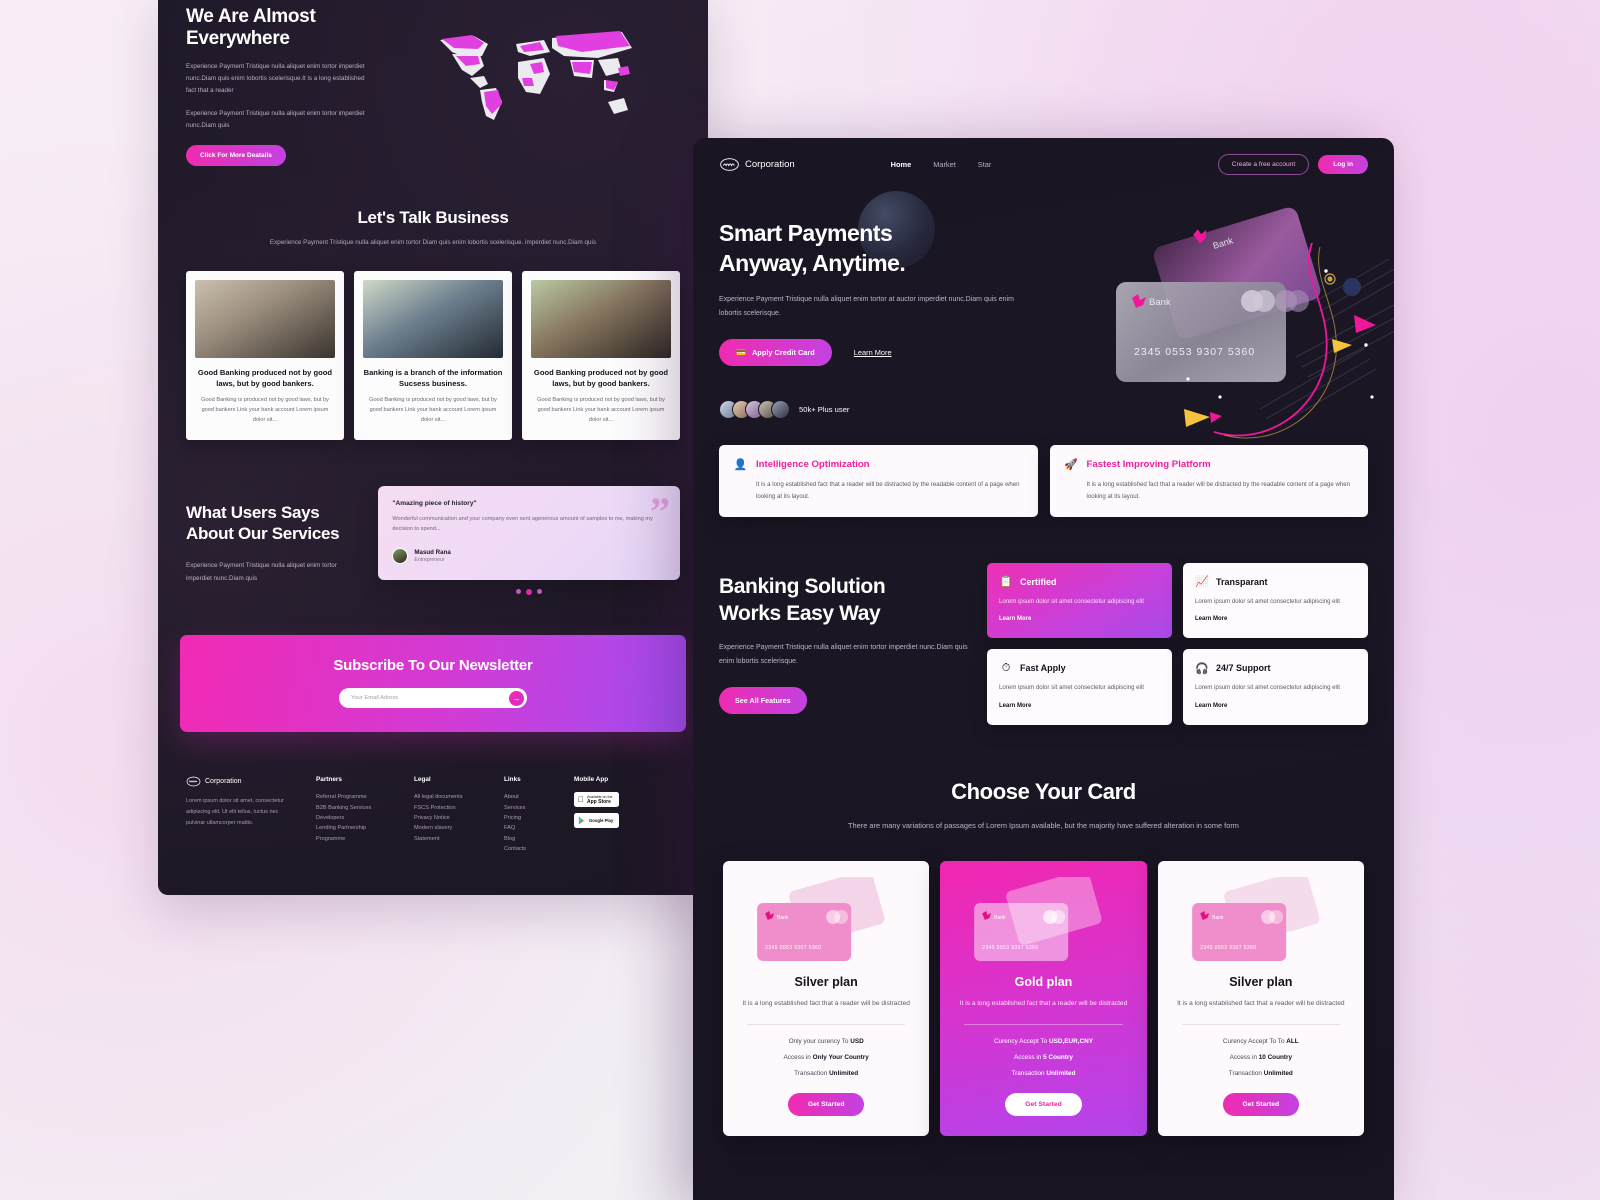 This screenshot has width=1600, height=1200. Describe the element at coordinates (1006, 667) in the screenshot. I see `stopwatch-icon: ⏱` at that location.